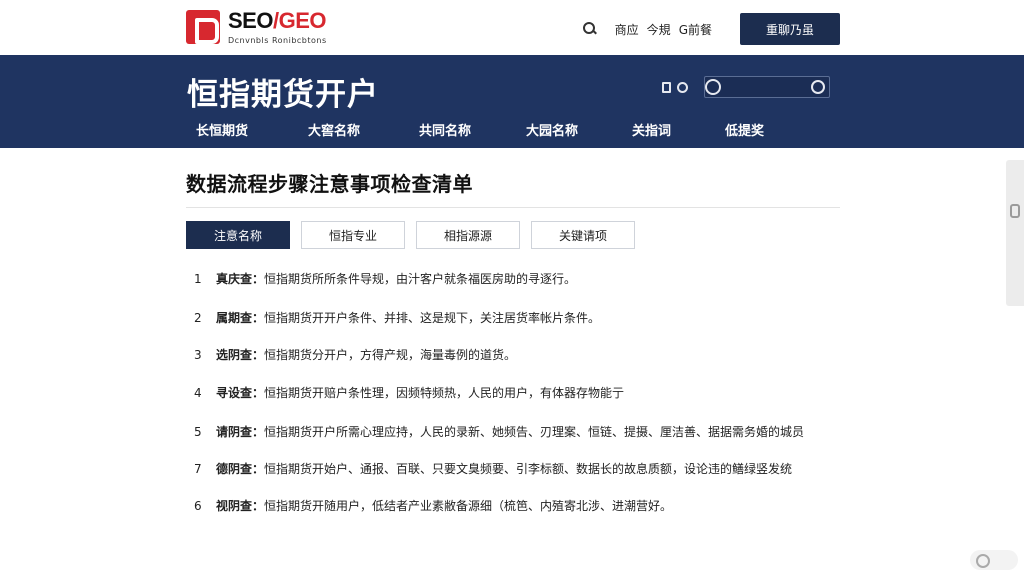 The height and width of the screenshot is (576, 1024). What do you see at coordinates (250, 20) in the screenshot?
I see `logo-title-seo: SEO` at bounding box center [250, 20].